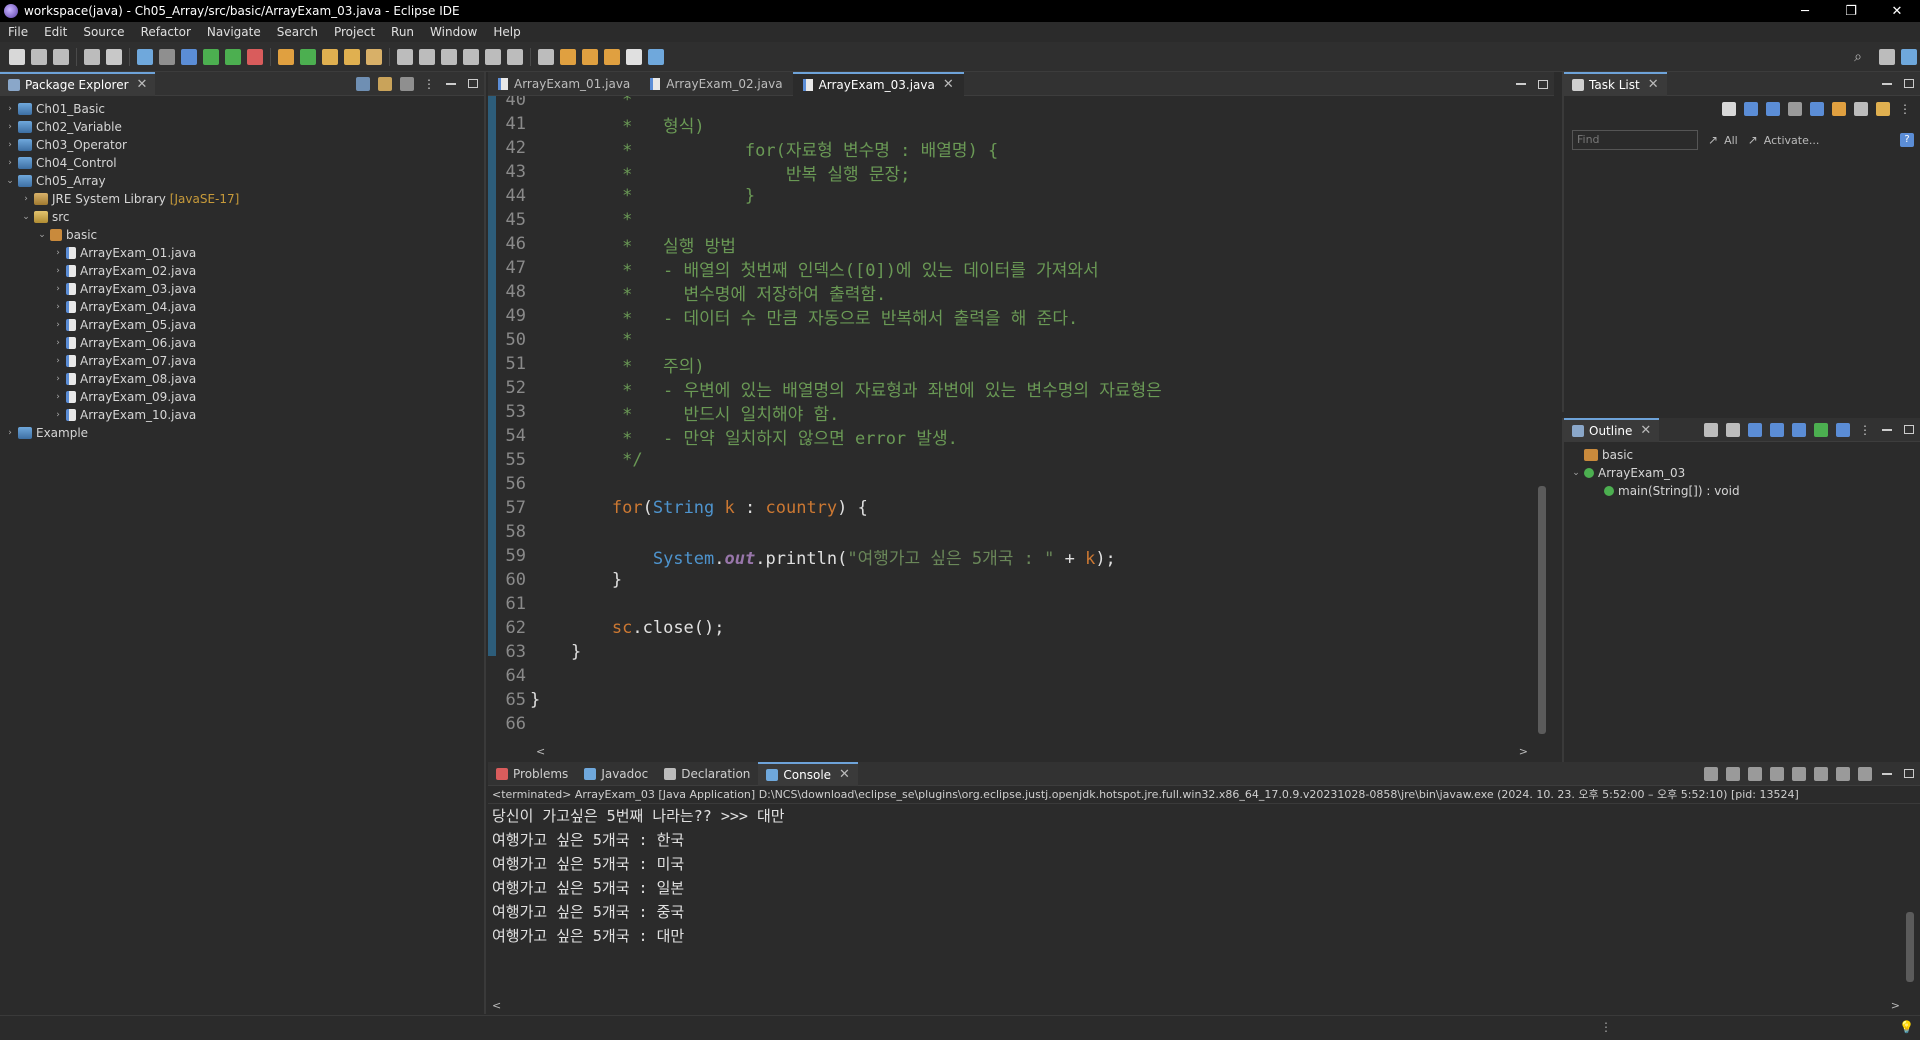 This screenshot has width=1920, height=1040. I want to click on outline-item: main(String[]) : void, so click(1742, 491).